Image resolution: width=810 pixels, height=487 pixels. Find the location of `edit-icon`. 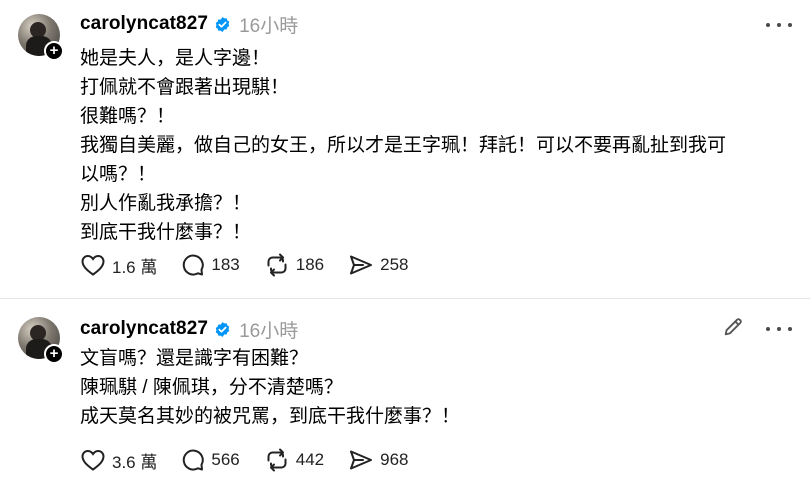

edit-icon is located at coordinates (733, 327).